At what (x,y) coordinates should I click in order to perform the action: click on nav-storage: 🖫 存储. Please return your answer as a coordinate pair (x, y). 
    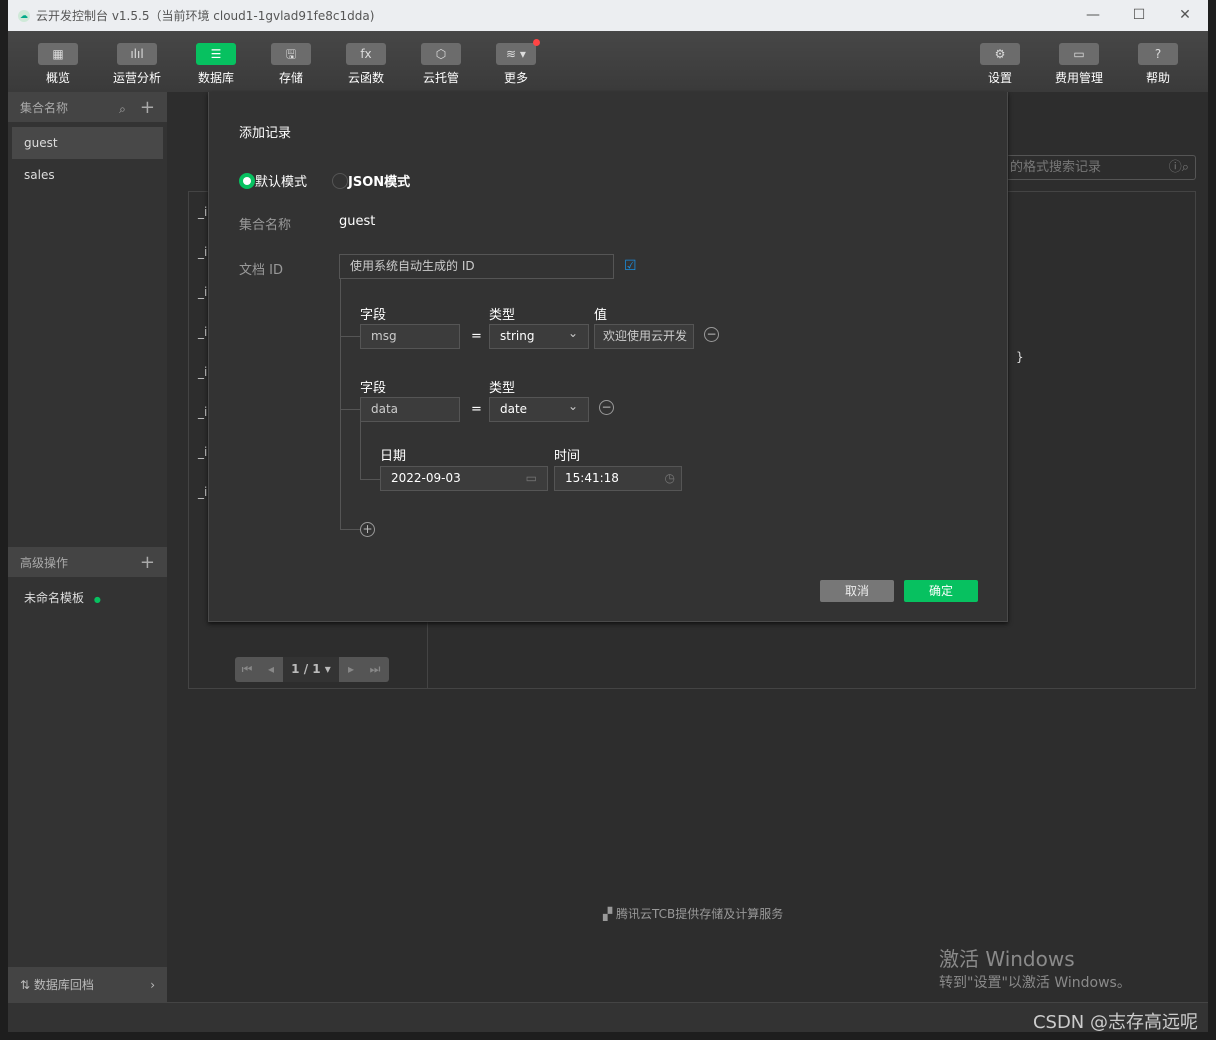
    Looking at the image, I should click on (291, 64).